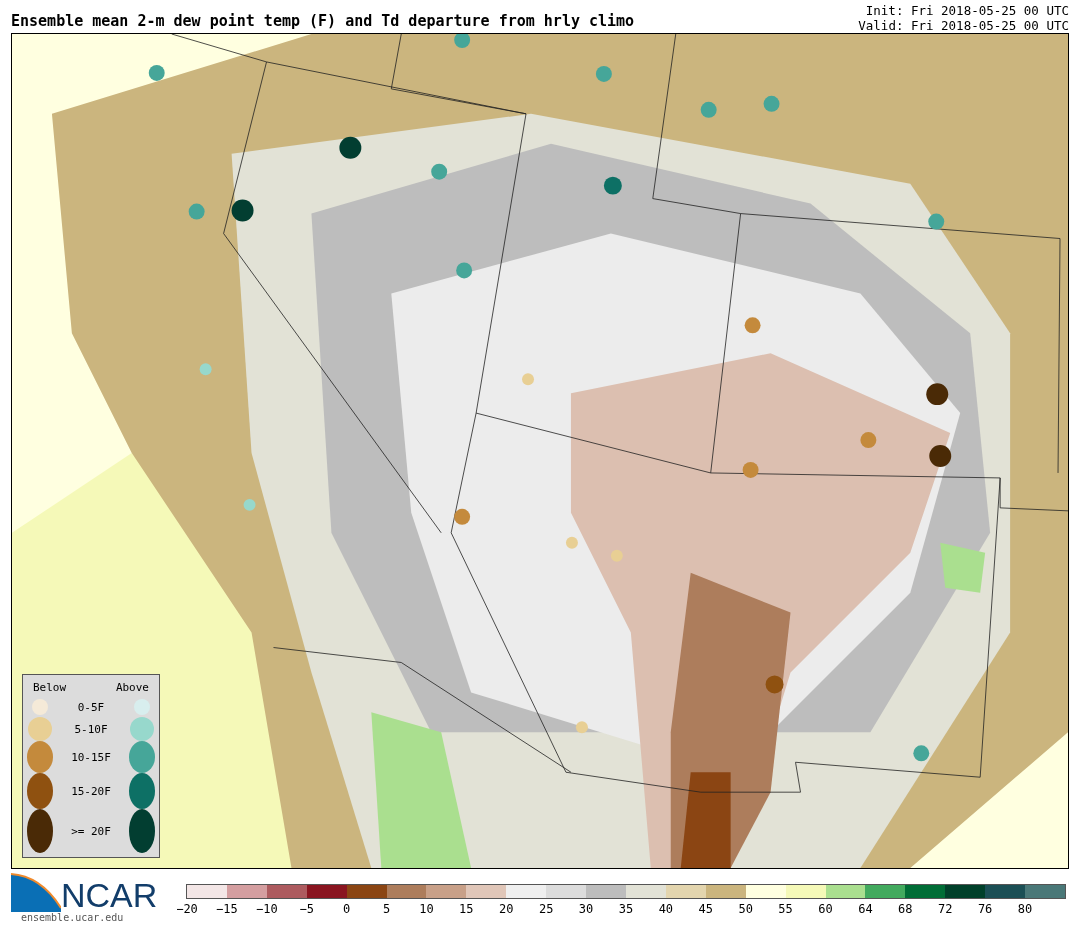  Describe the element at coordinates (963, 25) in the screenshot. I see `valid-time: Valid: Fri 2018-05-25 00 UTC` at that location.